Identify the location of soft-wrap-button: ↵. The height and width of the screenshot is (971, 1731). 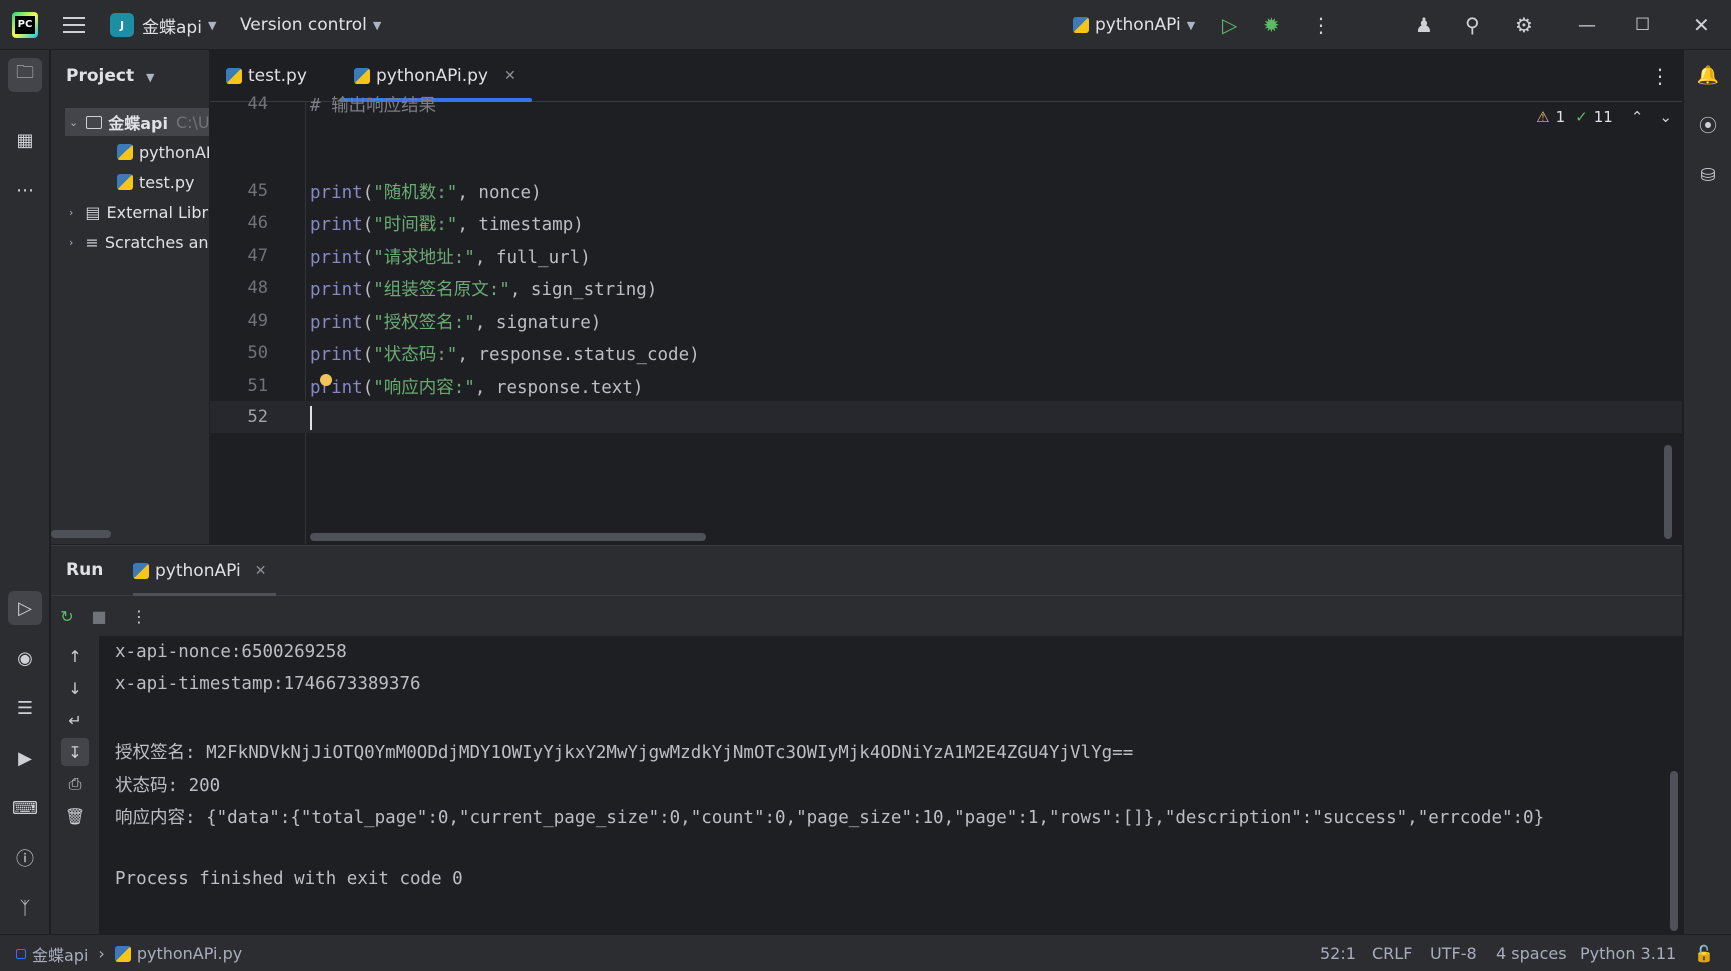
(75, 720).